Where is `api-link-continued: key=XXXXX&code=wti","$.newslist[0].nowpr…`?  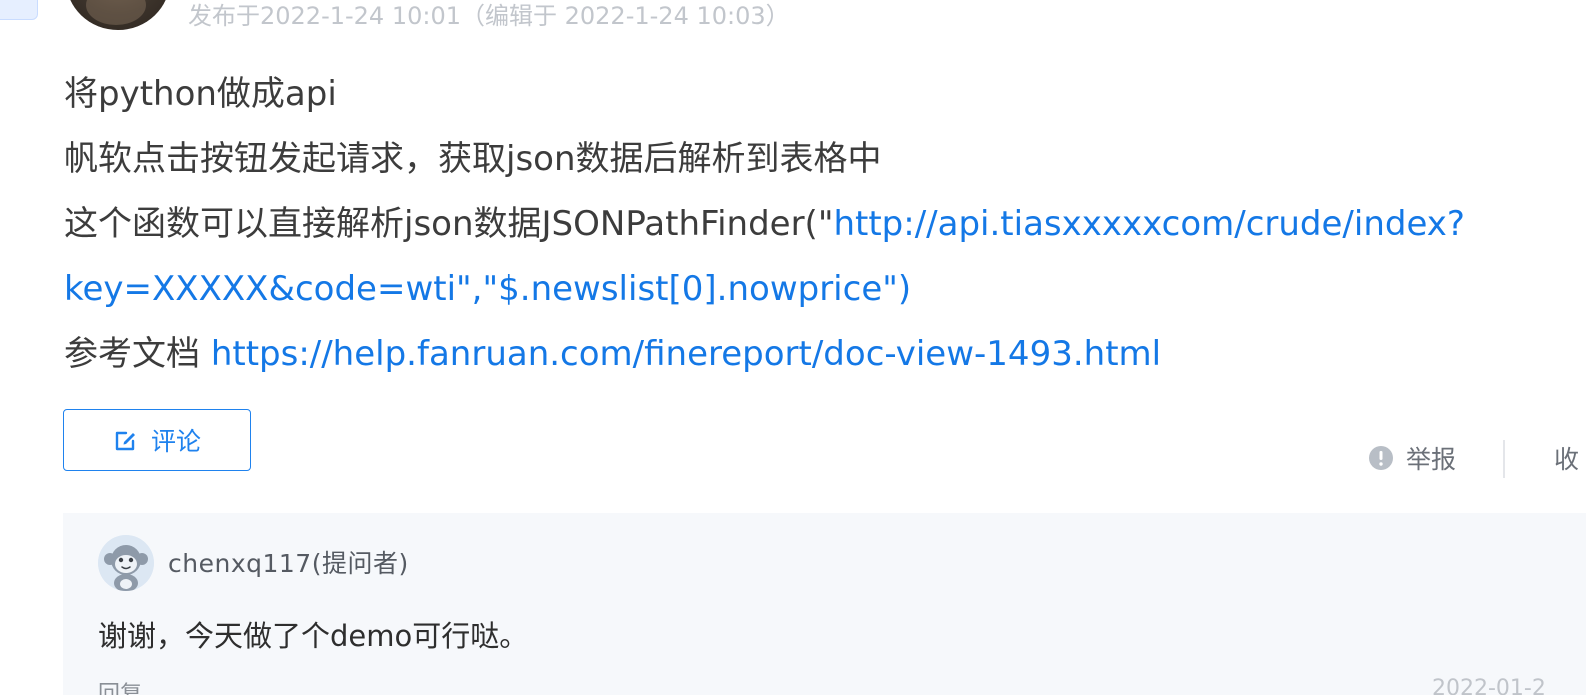
api-link-continued: key=XXXXX&code=wti","$.newslist[0].nowpr… is located at coordinates (487, 289).